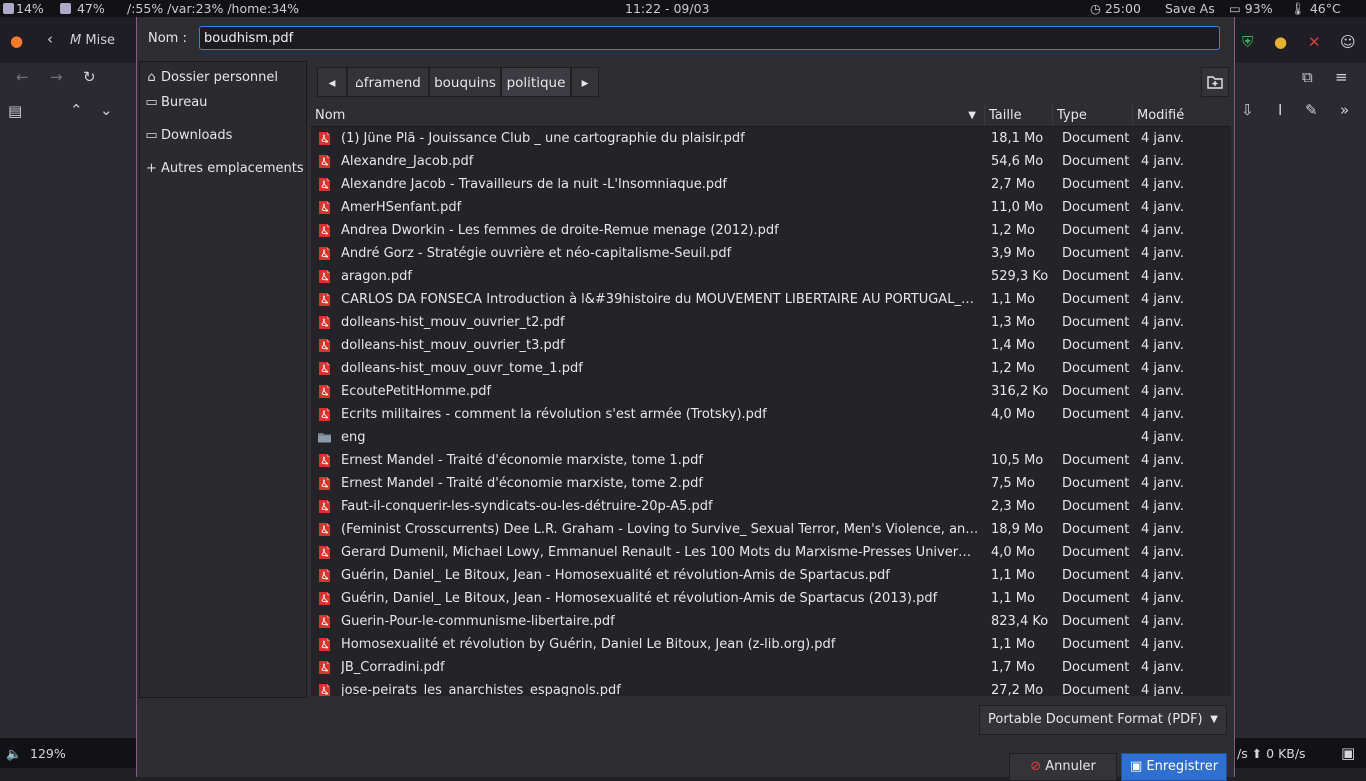  I want to click on extensions-icon: ⧉, so click(1307, 77).